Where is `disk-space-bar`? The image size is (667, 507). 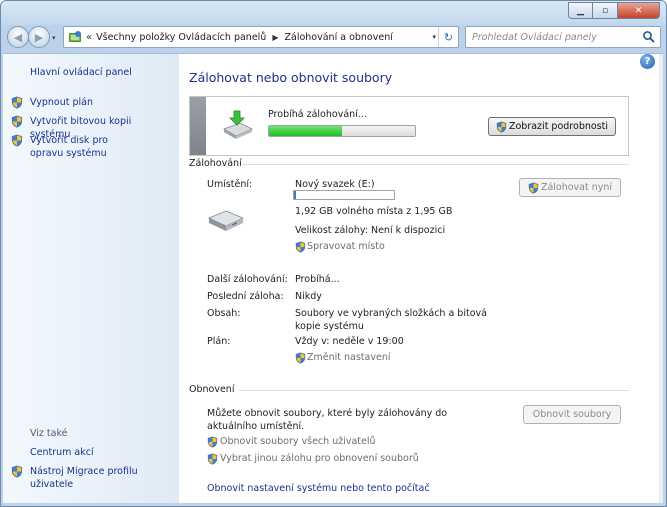
disk-space-bar is located at coordinates (344, 195).